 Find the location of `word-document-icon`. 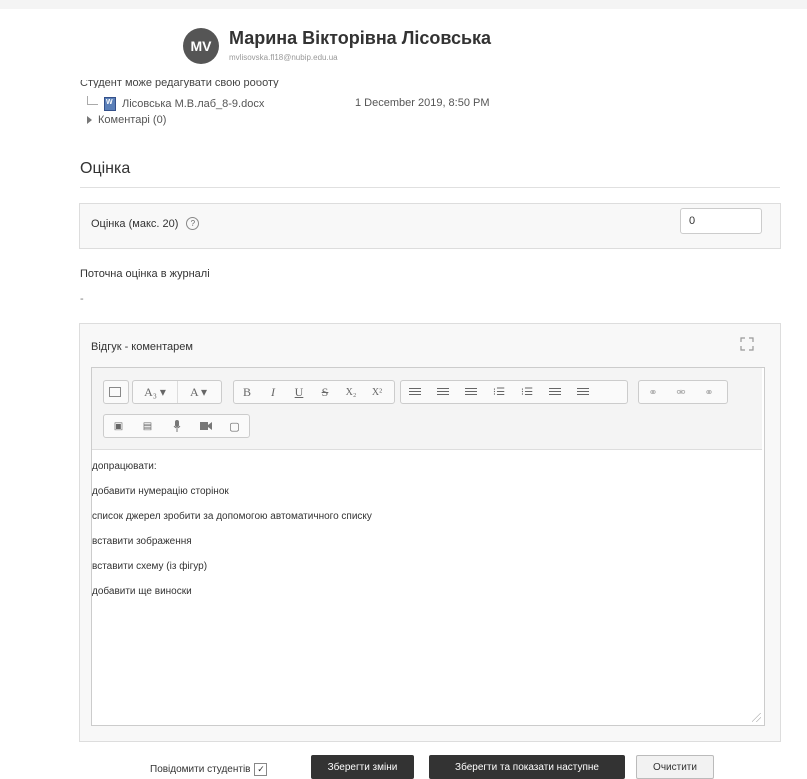

word-document-icon is located at coordinates (110, 104).